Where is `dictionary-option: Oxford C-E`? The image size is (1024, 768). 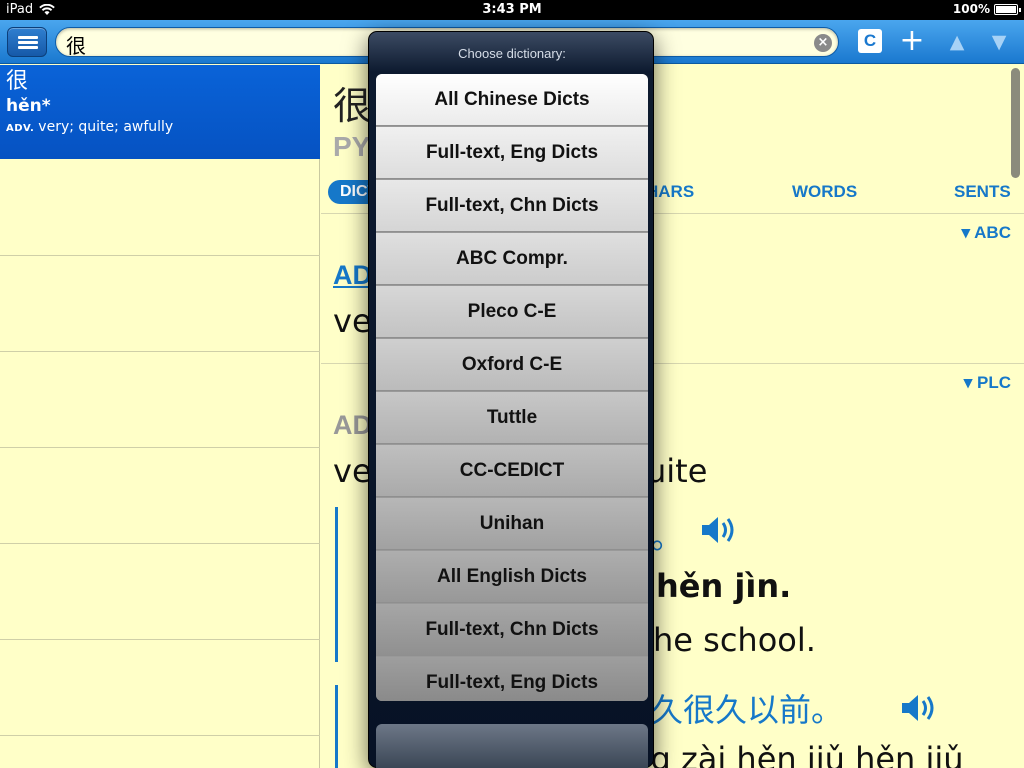 dictionary-option: Oxford C-E is located at coordinates (512, 365).